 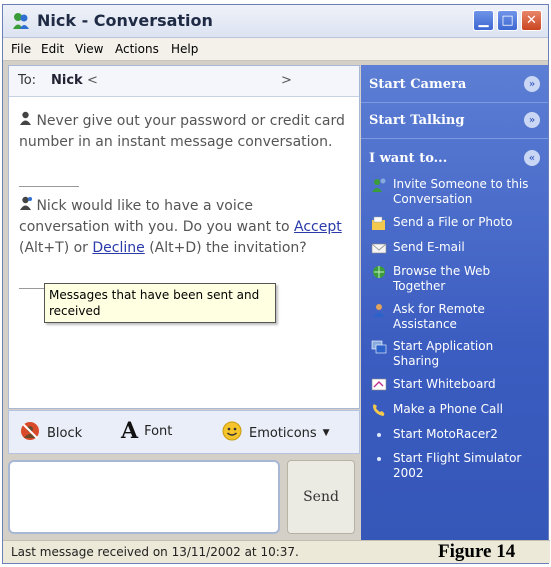 What do you see at coordinates (507, 20) in the screenshot?
I see `maximize-button: □` at bounding box center [507, 20].